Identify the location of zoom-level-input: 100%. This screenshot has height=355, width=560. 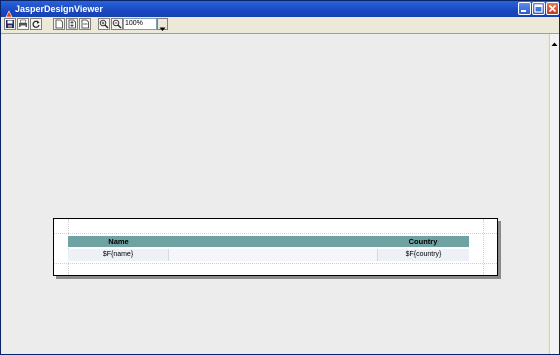
(140, 24).